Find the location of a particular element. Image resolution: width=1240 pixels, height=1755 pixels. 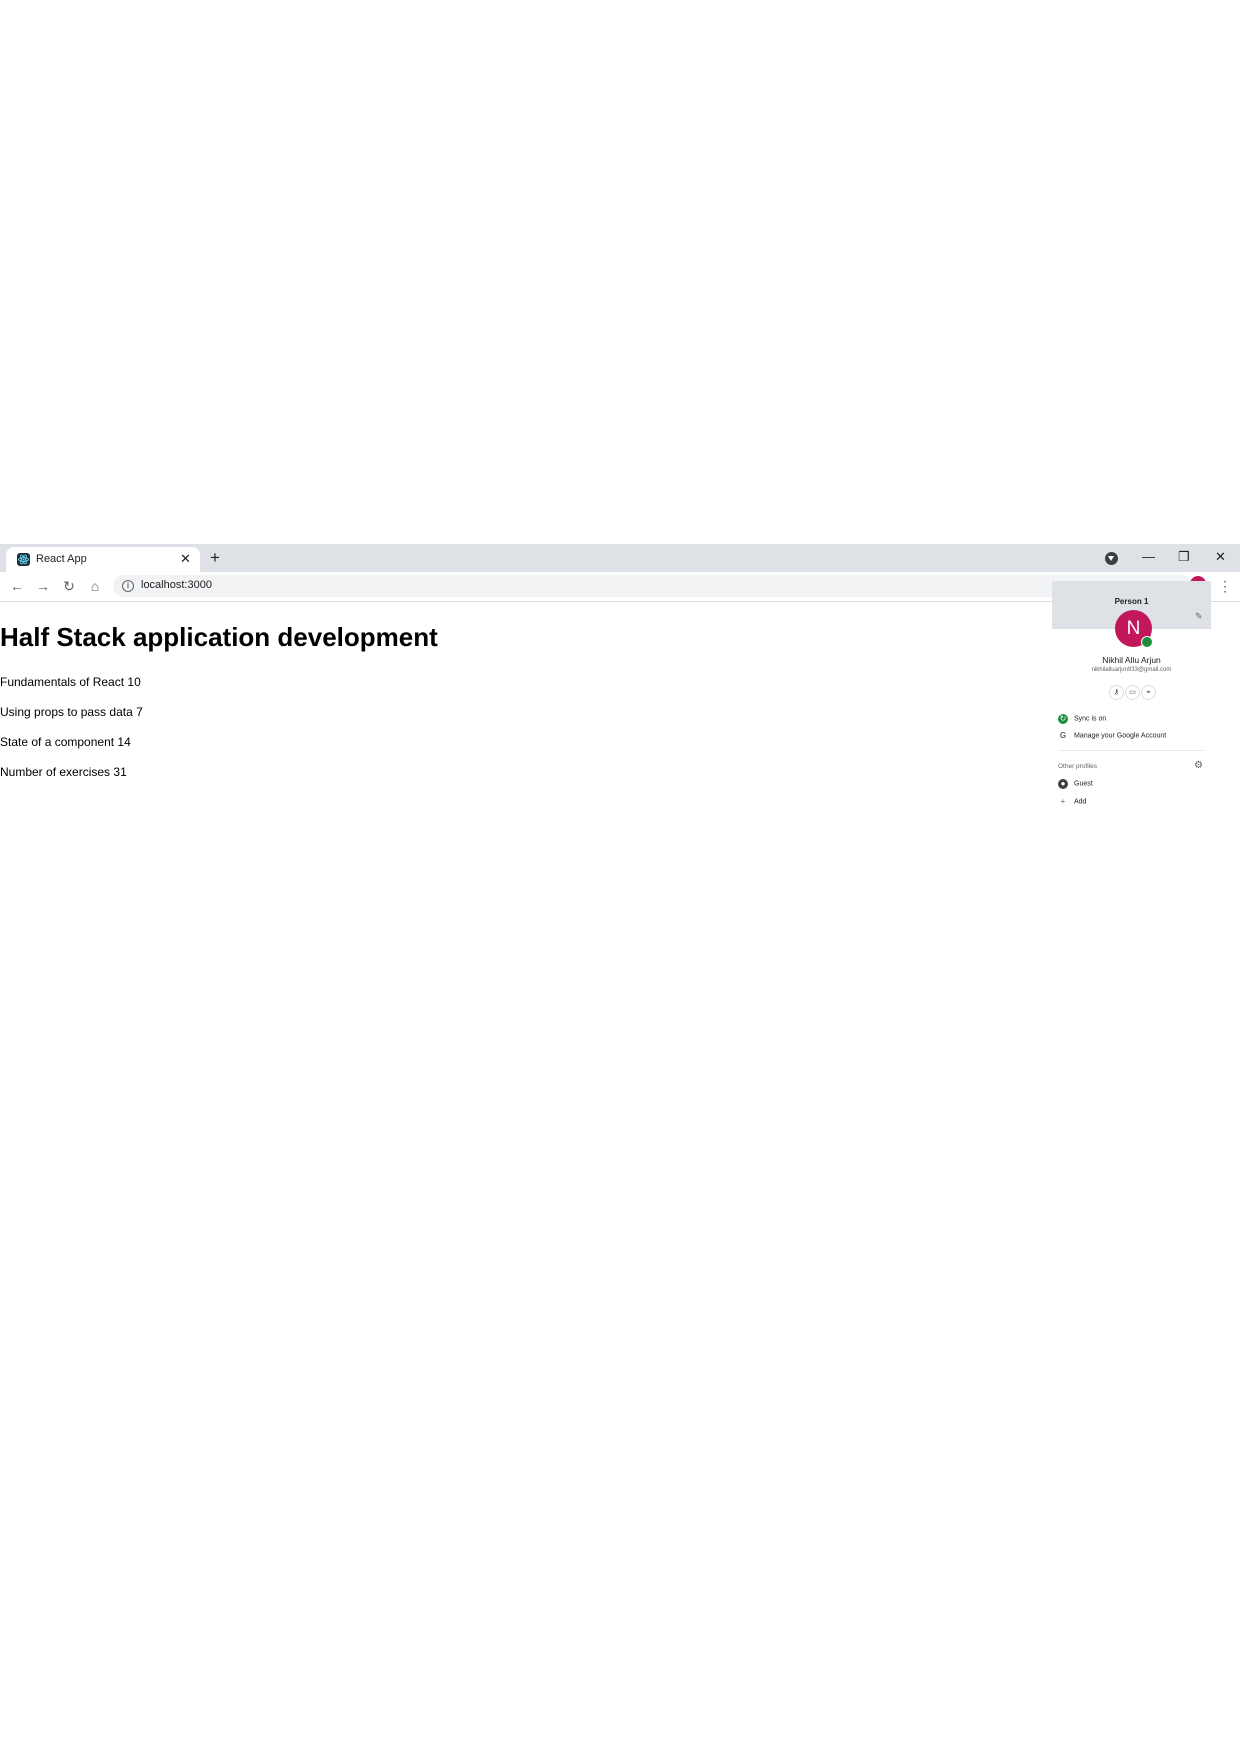

part-line: Fundamentals of React 10 is located at coordinates (70, 682).